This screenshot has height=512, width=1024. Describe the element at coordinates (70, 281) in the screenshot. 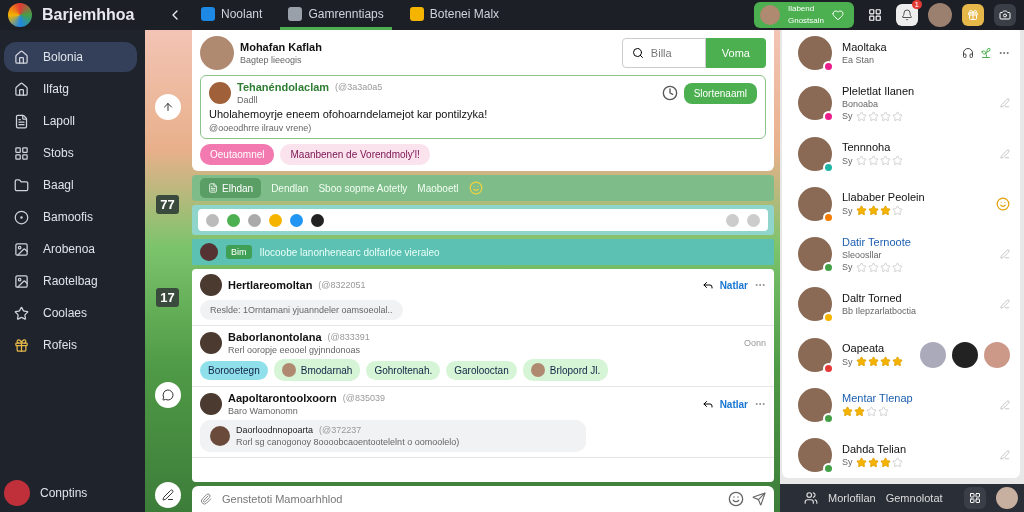

I see `sidebar-item: Raotelbag` at that location.